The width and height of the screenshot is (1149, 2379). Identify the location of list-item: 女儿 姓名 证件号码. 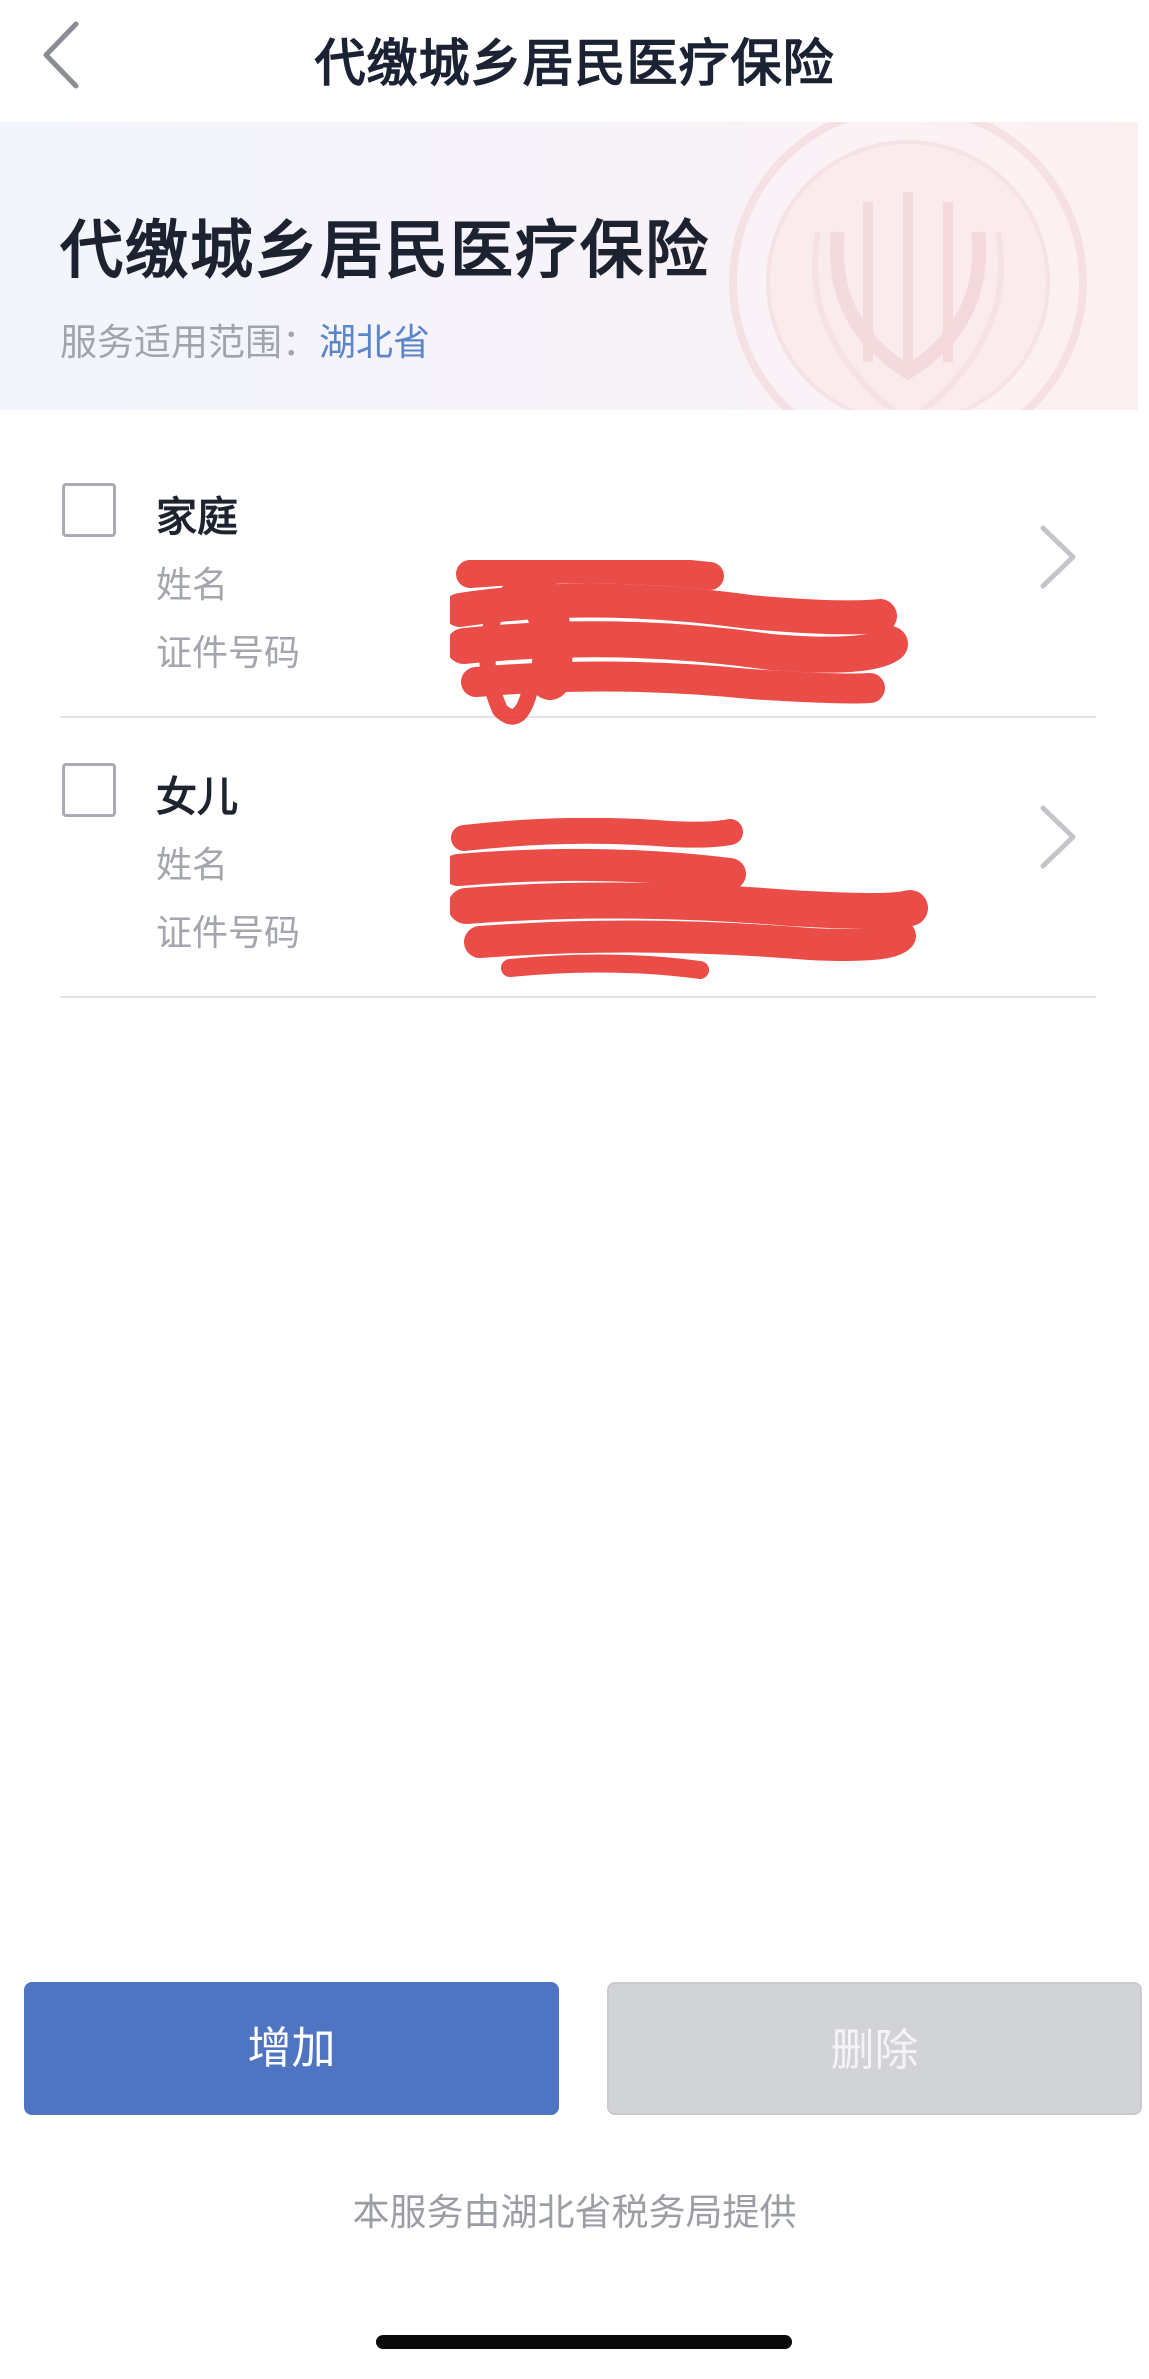
(578, 858).